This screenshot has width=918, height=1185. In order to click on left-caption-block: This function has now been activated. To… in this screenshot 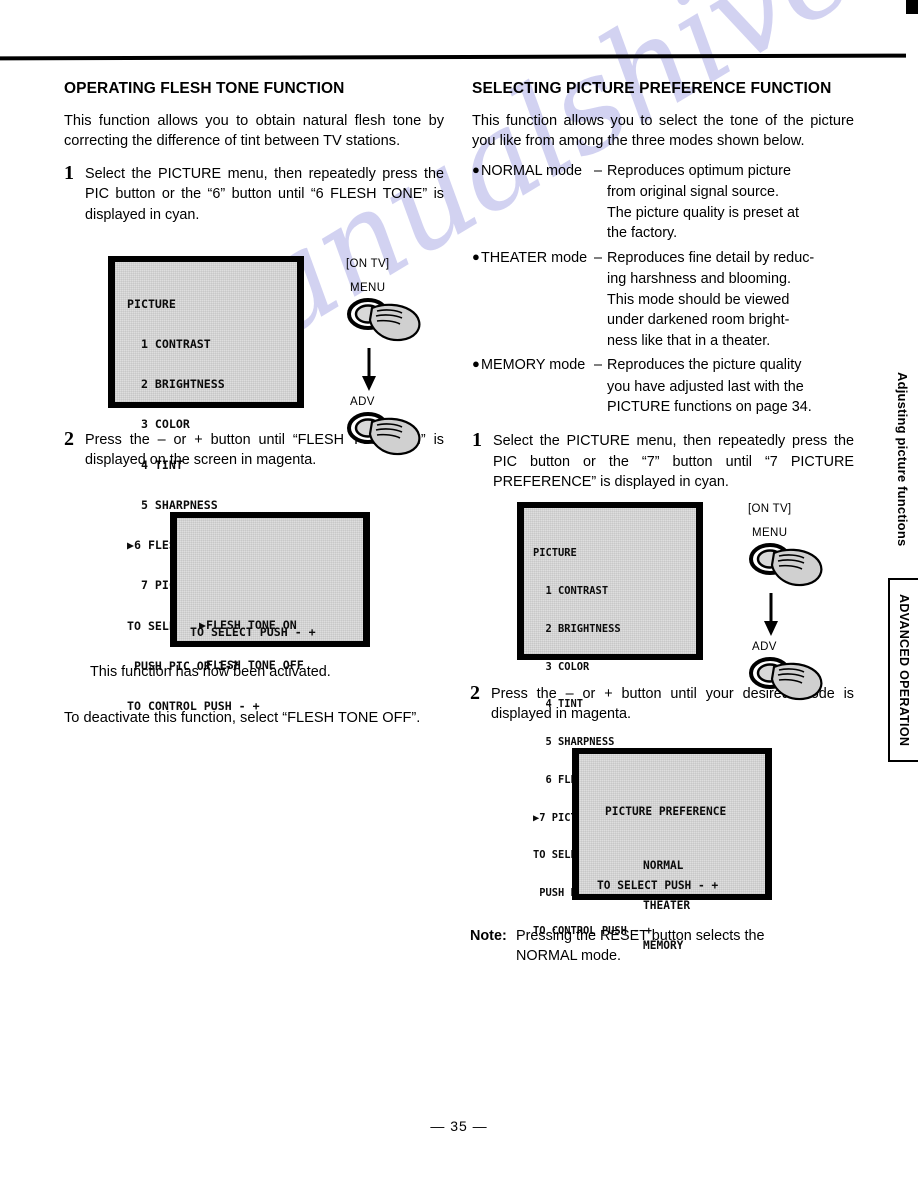, I will do `click(254, 700)`.